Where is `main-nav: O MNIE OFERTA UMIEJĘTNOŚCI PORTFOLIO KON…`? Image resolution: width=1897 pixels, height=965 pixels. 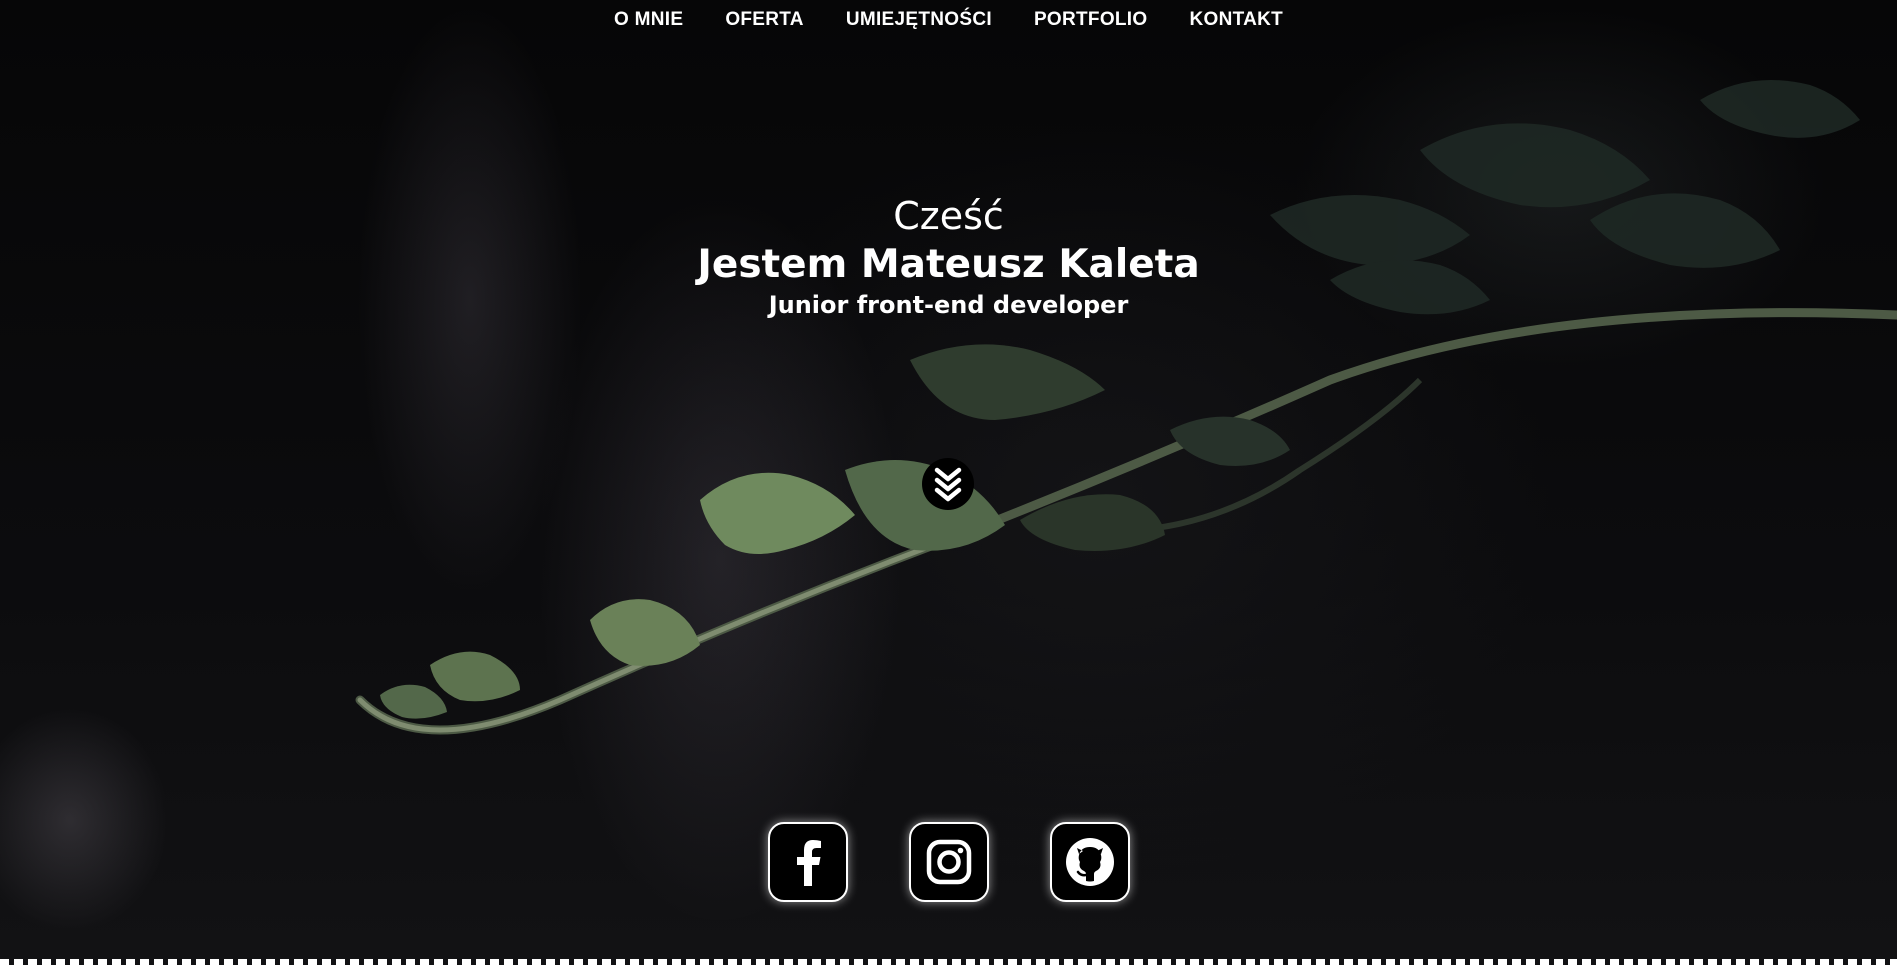 main-nav: O MNIE OFERTA UMIEJĘTNOŚCI PORTFOLIO KON… is located at coordinates (948, 20).